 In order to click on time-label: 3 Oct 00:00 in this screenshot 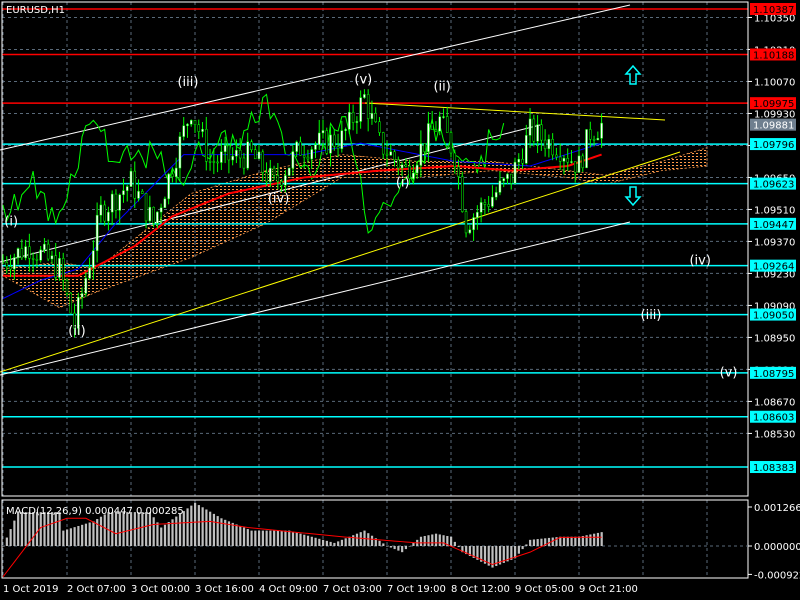, I will do `click(160, 589)`.